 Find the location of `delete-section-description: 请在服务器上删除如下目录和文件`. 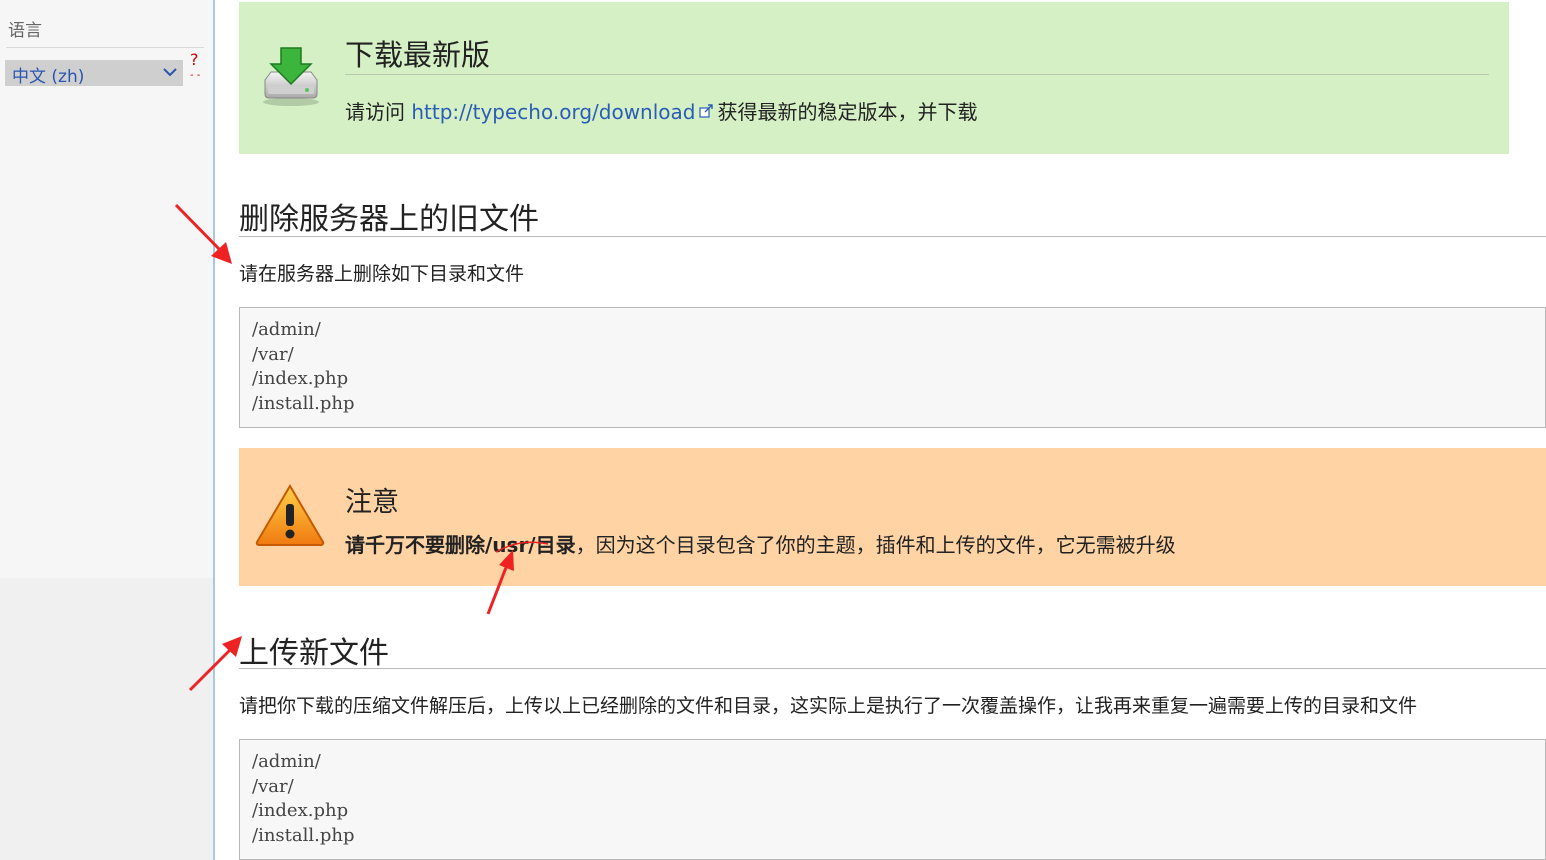

delete-section-description: 请在服务器上删除如下目录和文件 is located at coordinates (382, 274).